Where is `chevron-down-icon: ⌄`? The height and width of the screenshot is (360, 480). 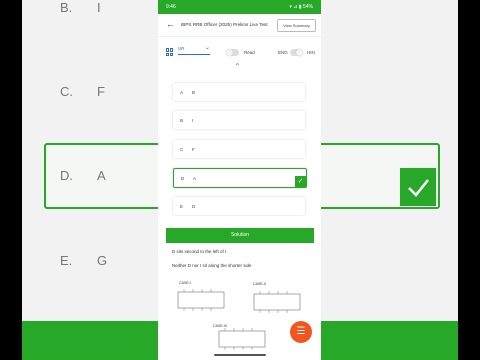
chevron-down-icon: ⌄ is located at coordinates (207, 48).